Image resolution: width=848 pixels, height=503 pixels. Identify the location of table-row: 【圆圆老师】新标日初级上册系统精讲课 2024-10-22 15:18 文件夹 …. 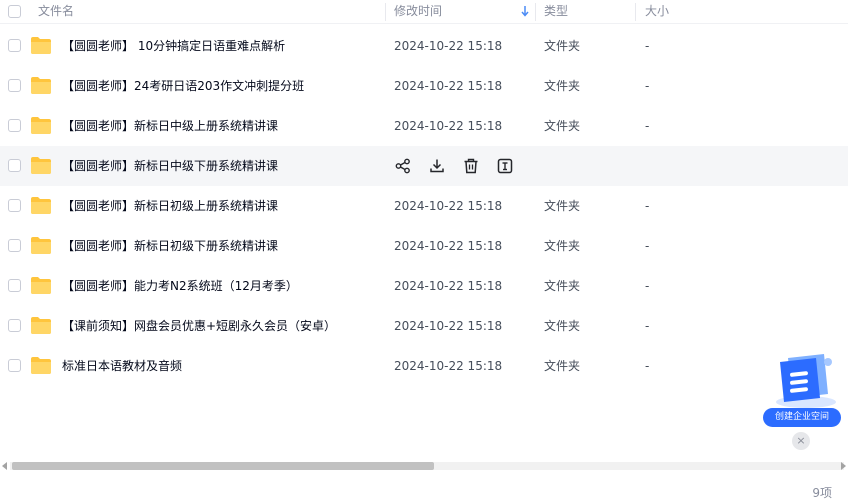
(424, 206).